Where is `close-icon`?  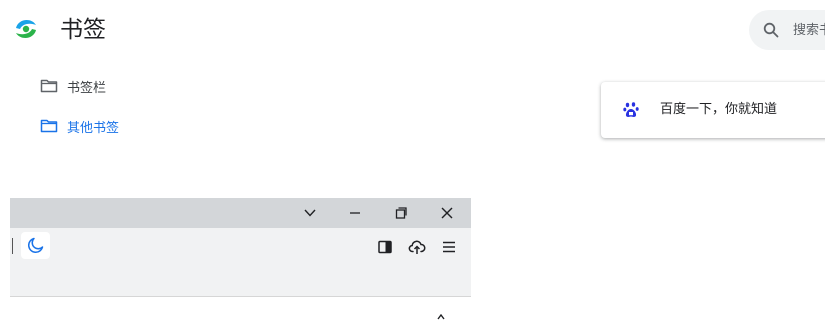
close-icon is located at coordinates (447, 213).